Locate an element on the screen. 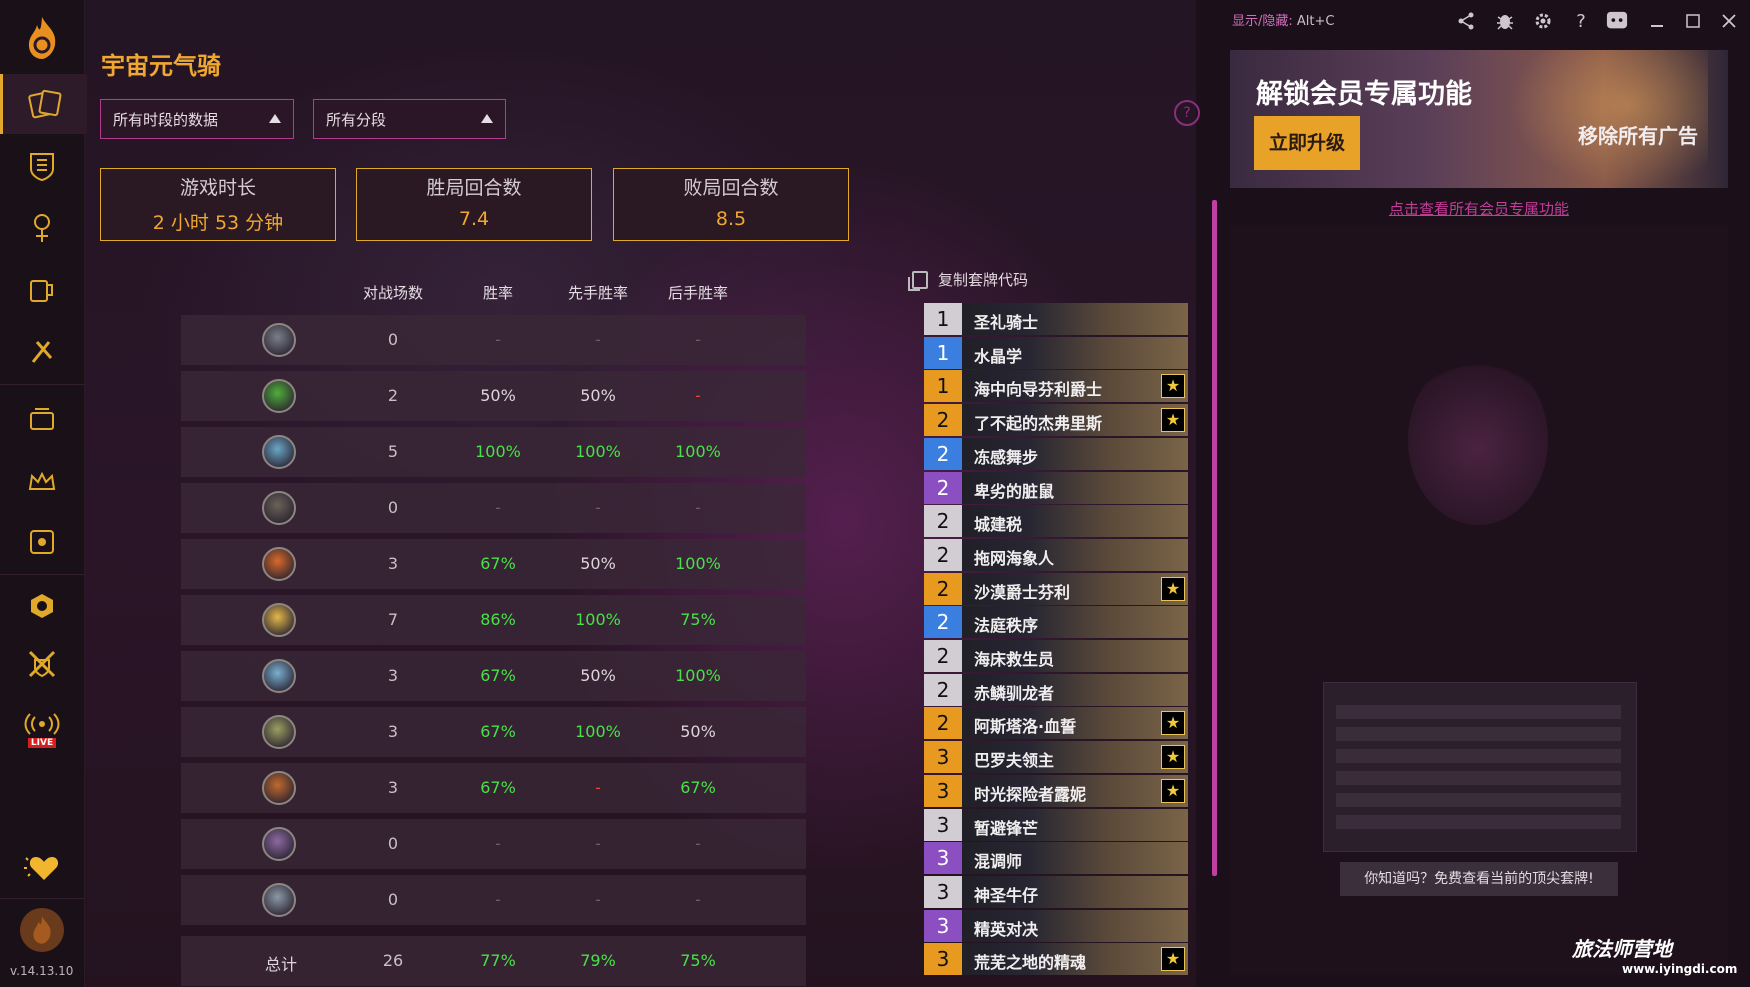  card-name: 混调师 is located at coordinates (998, 862).